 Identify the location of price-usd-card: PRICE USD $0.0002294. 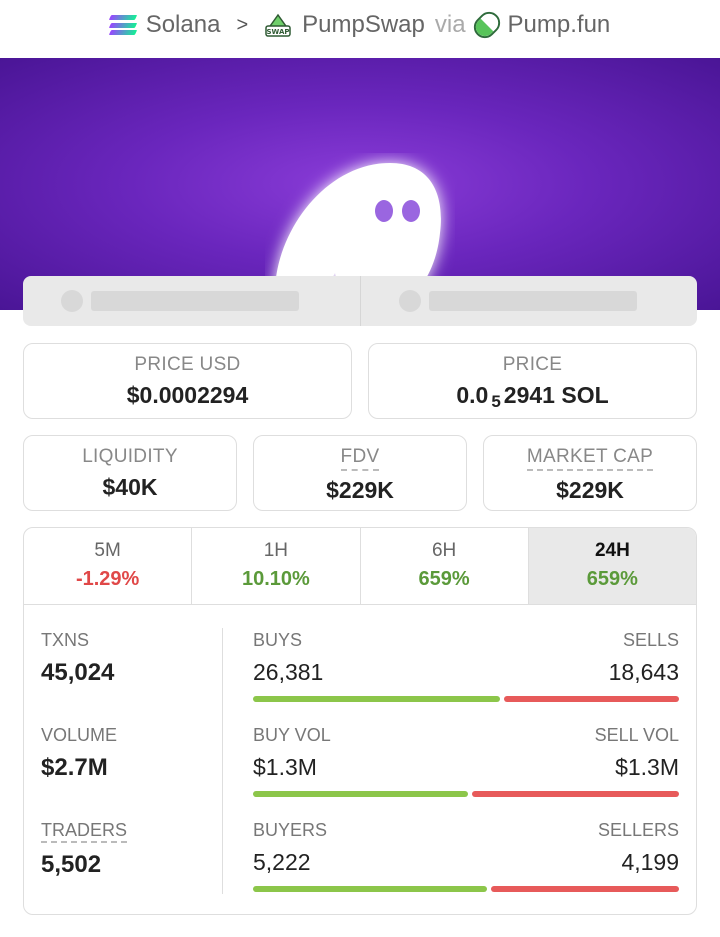
(187, 381).